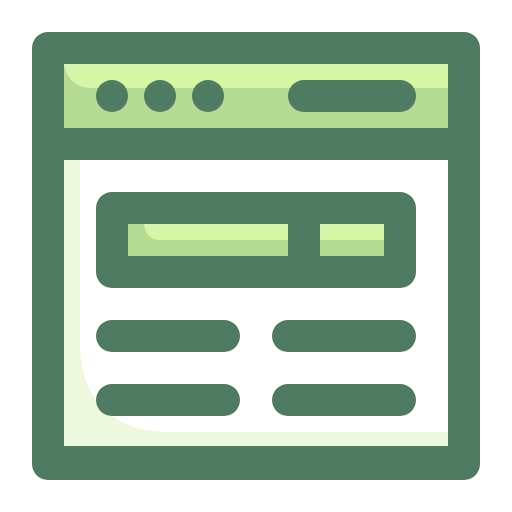 The width and height of the screenshot is (512, 512). Describe the element at coordinates (352, 96) in the screenshot. I see `address-bar-pill` at that location.